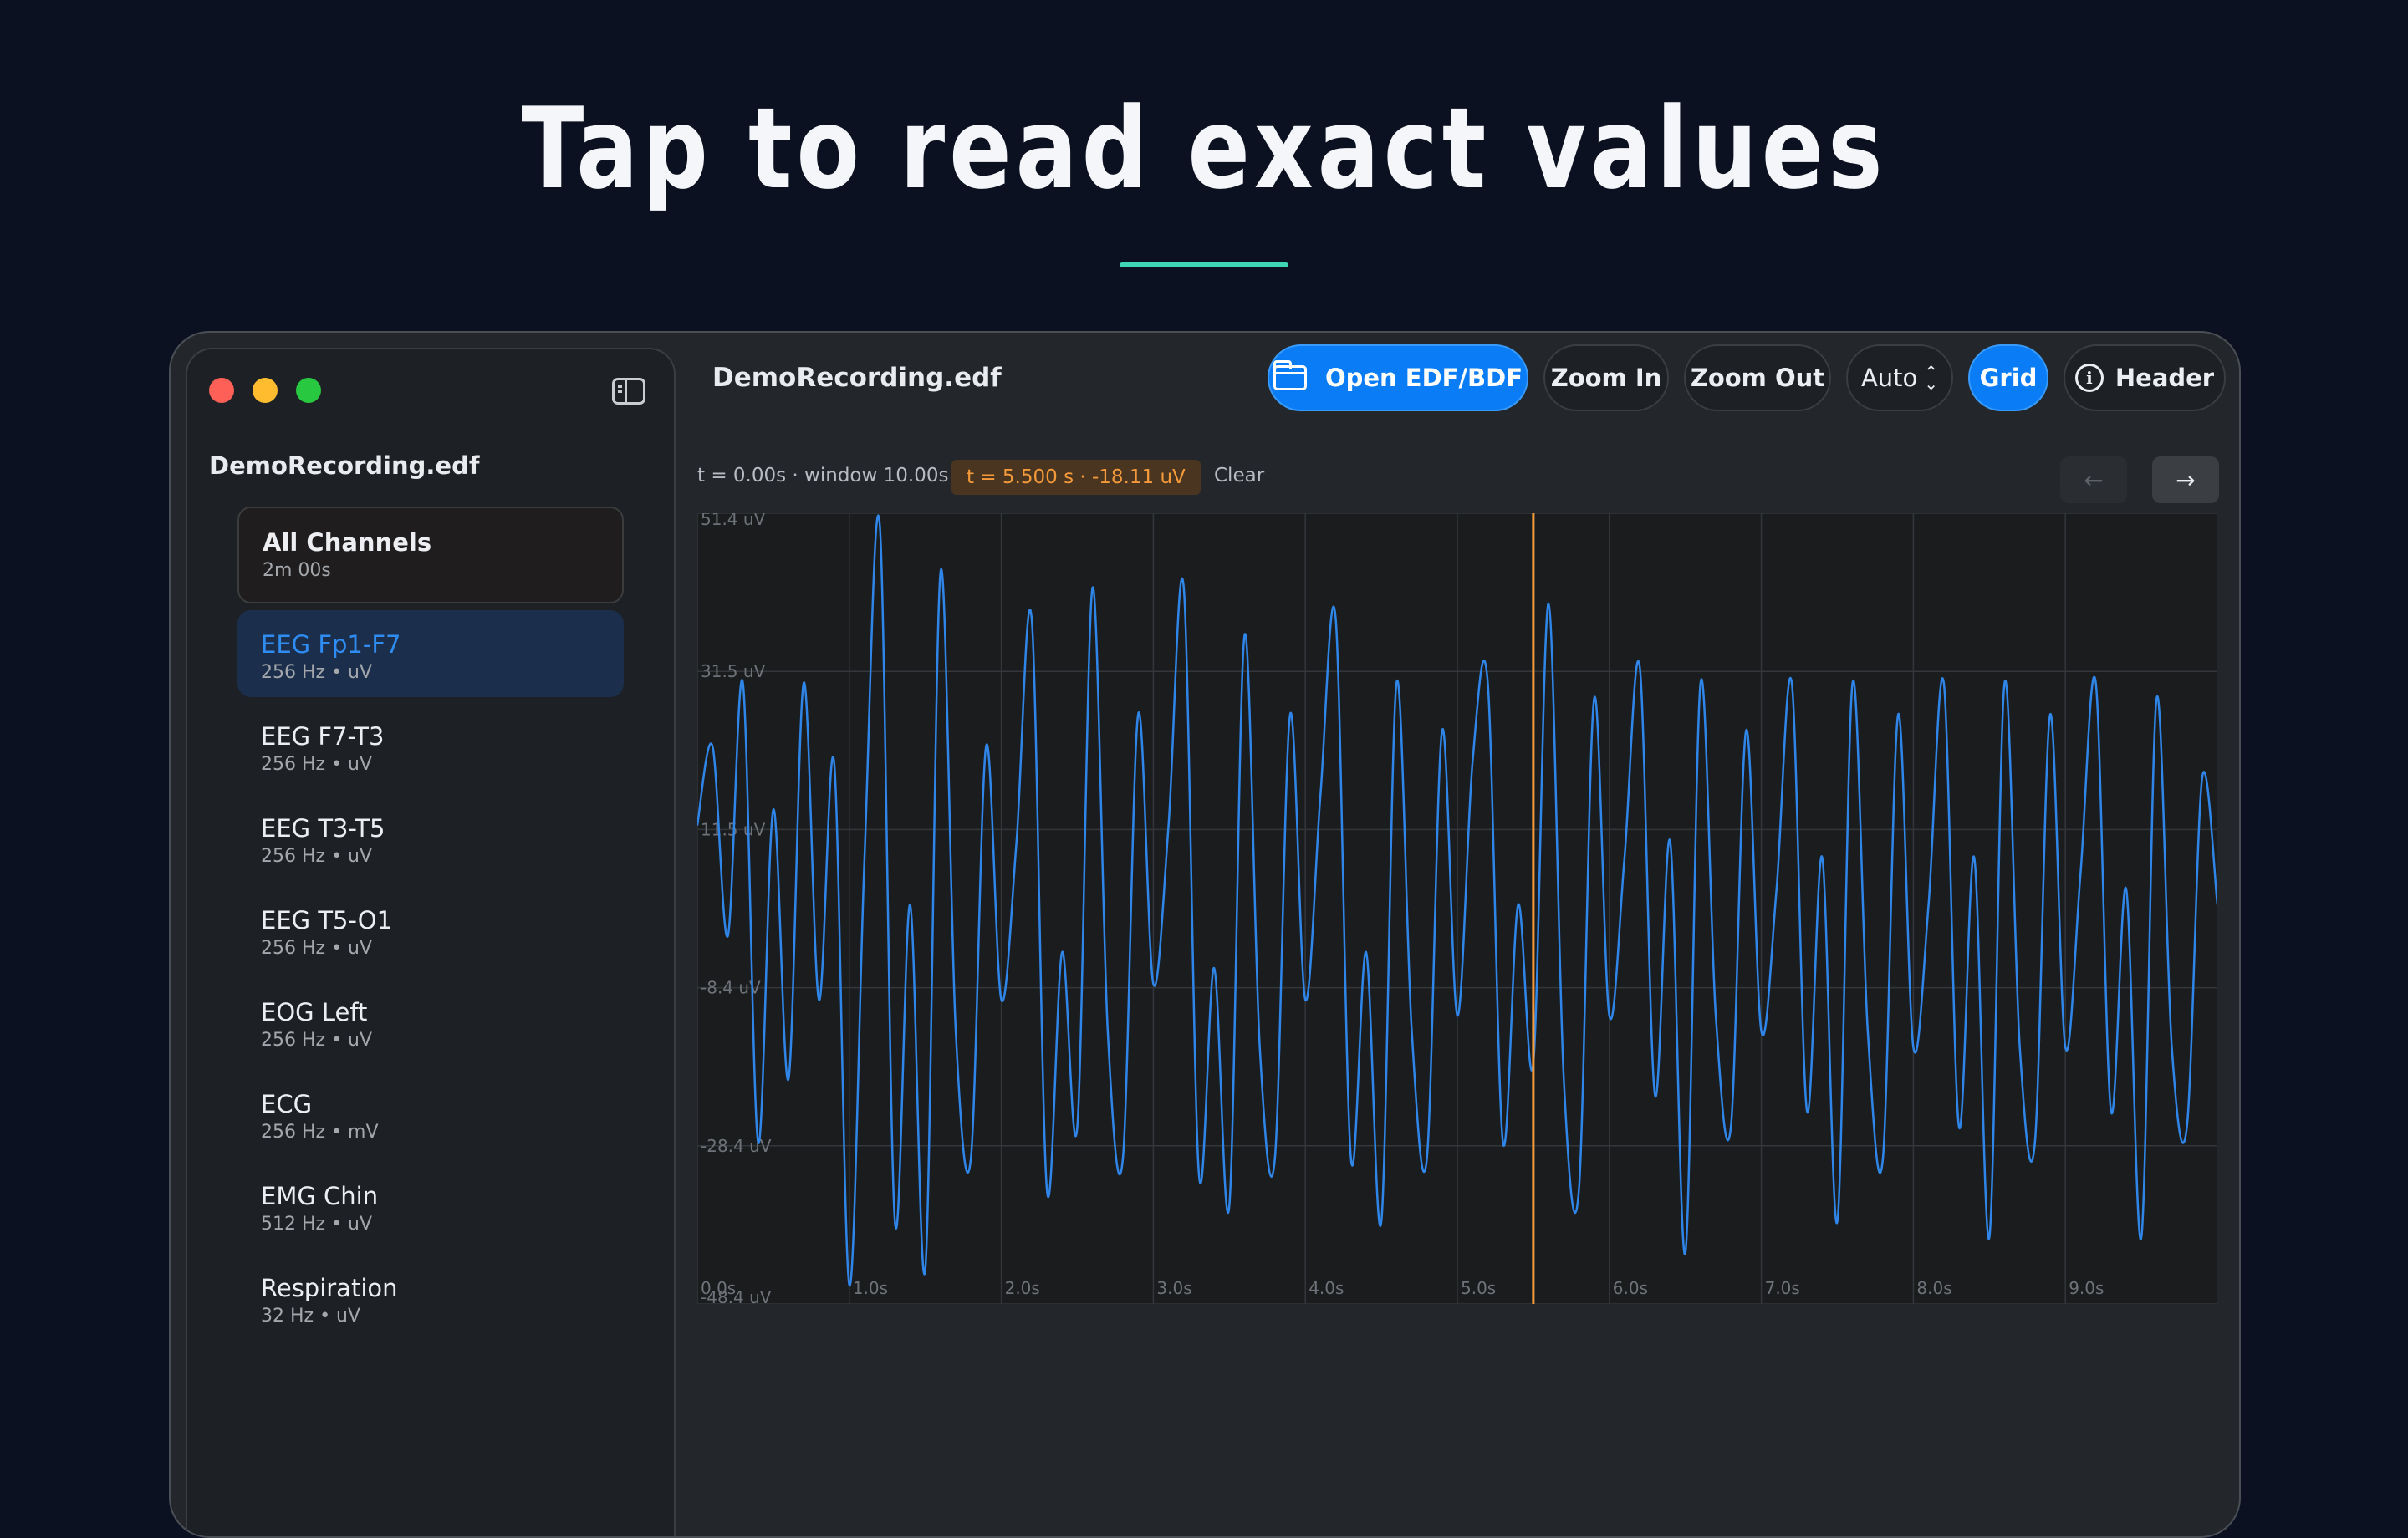  I want to click on channel-item-eeg-t3-t5: EEG T3-T5 256 Hz • uV, so click(431, 838).